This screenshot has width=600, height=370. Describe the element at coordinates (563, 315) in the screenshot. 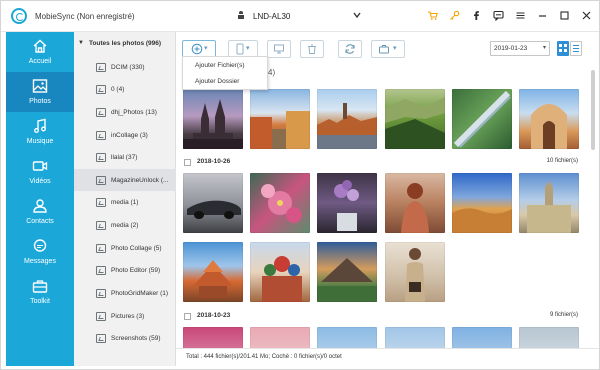

I see `group-file-count: 9 fichier(s)` at that location.